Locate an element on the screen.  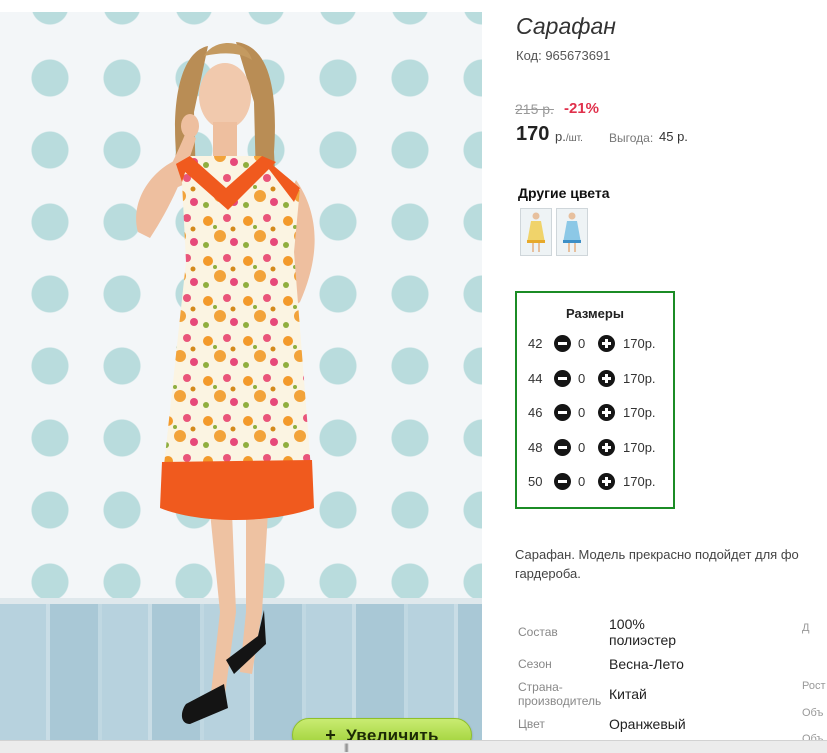
old-price: 215 р. is located at coordinates (534, 109).